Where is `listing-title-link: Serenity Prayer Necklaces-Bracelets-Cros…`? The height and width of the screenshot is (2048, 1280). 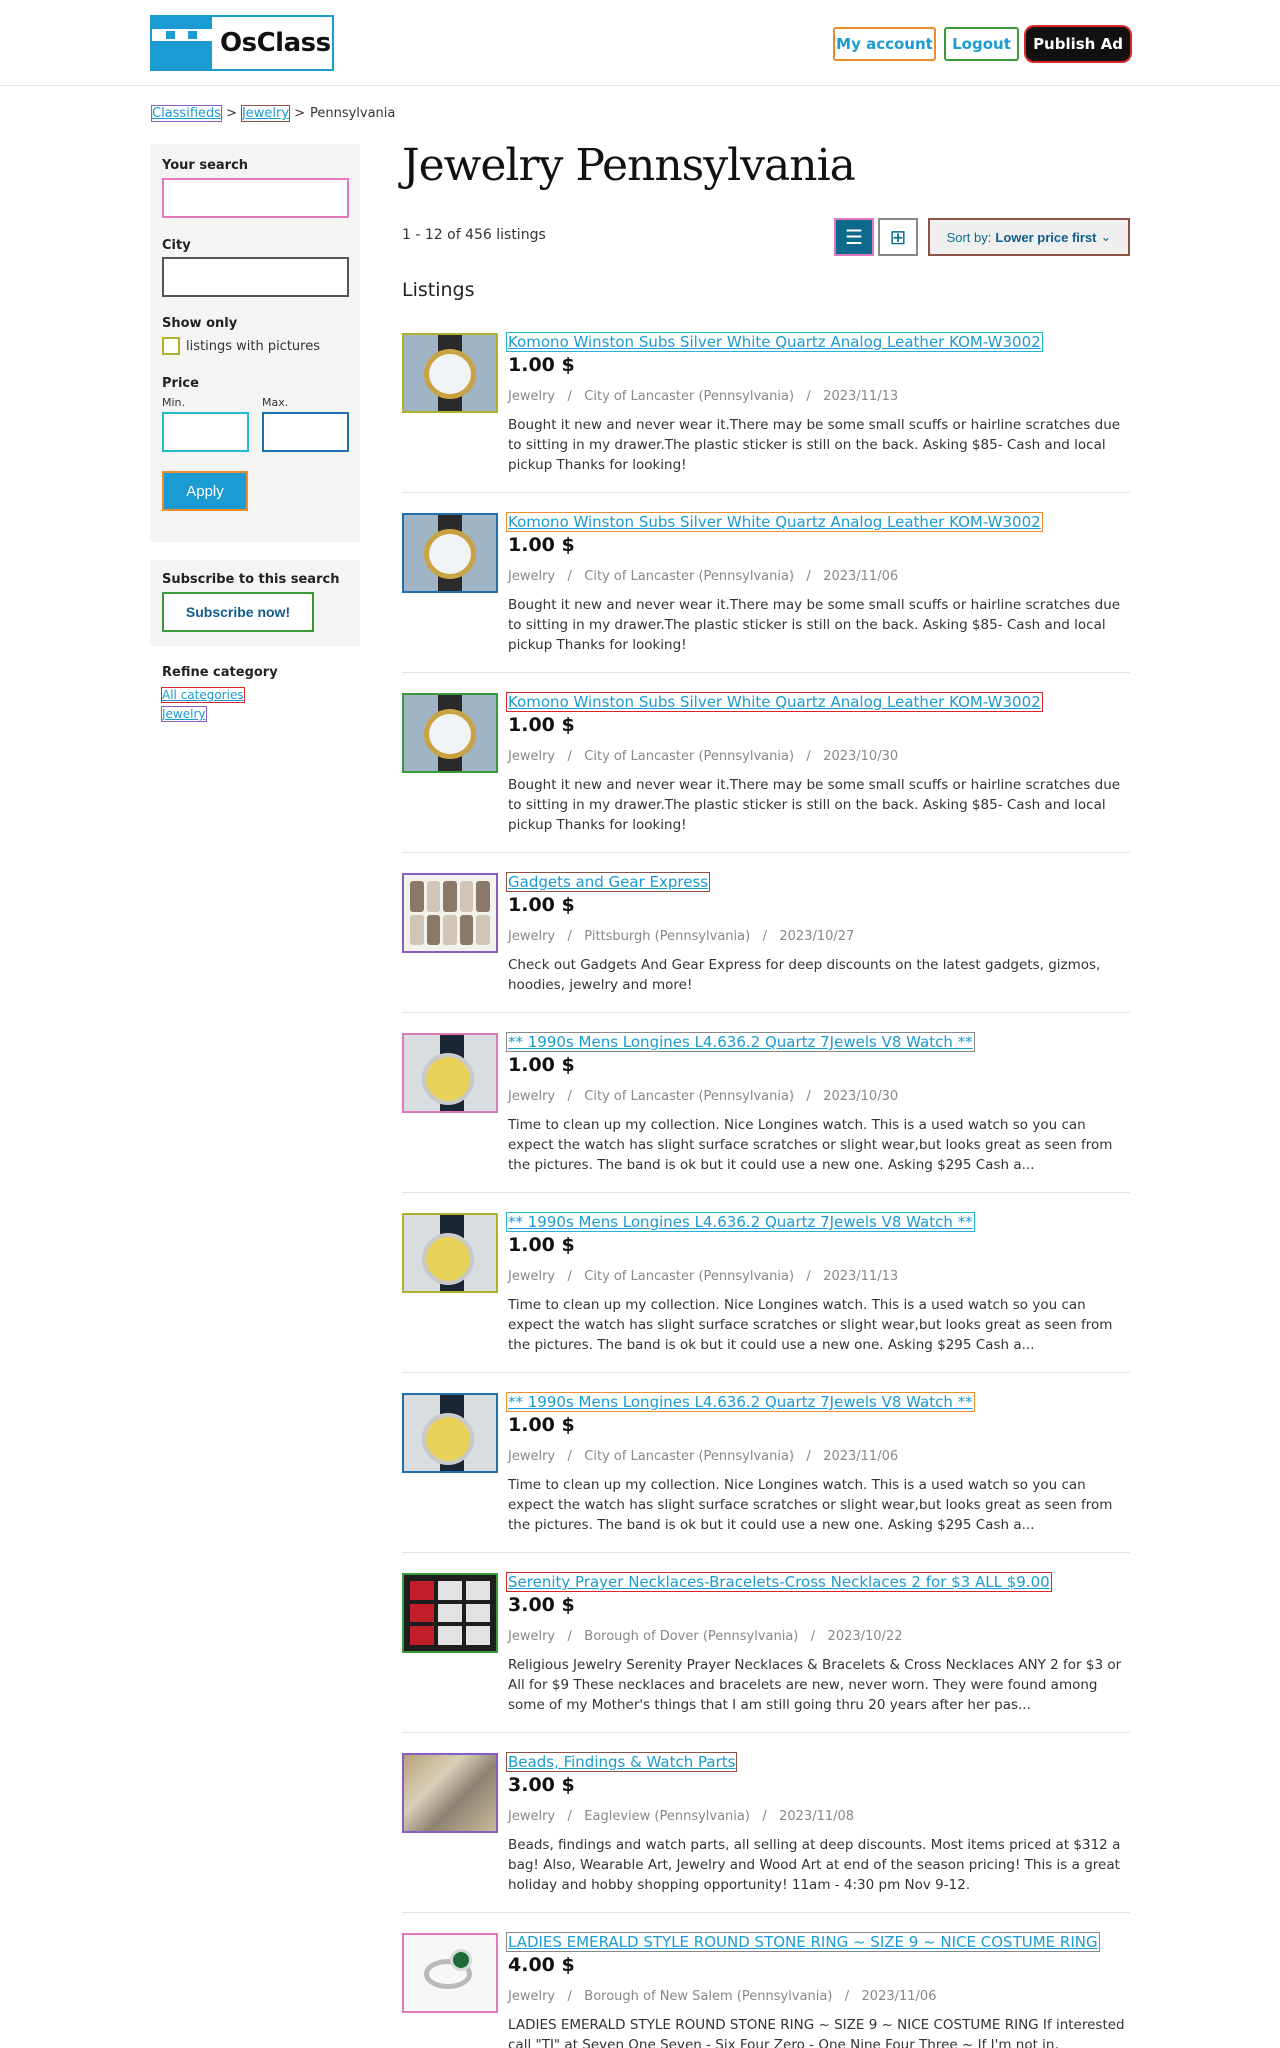
listing-title-link: Serenity Prayer Necklaces-Bracelets-Cros… is located at coordinates (779, 1582).